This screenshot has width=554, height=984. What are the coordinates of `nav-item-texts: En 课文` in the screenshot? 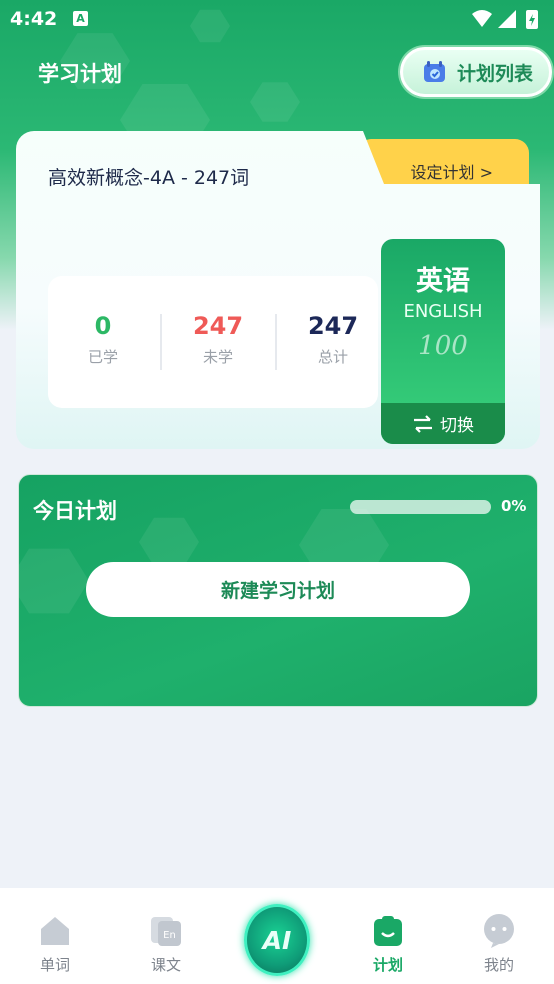 It's located at (166, 936).